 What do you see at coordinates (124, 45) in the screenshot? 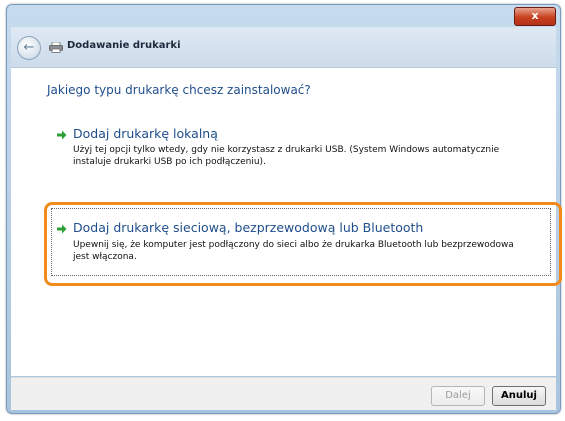
I see `window-title: Dodawanie drukarki` at bounding box center [124, 45].